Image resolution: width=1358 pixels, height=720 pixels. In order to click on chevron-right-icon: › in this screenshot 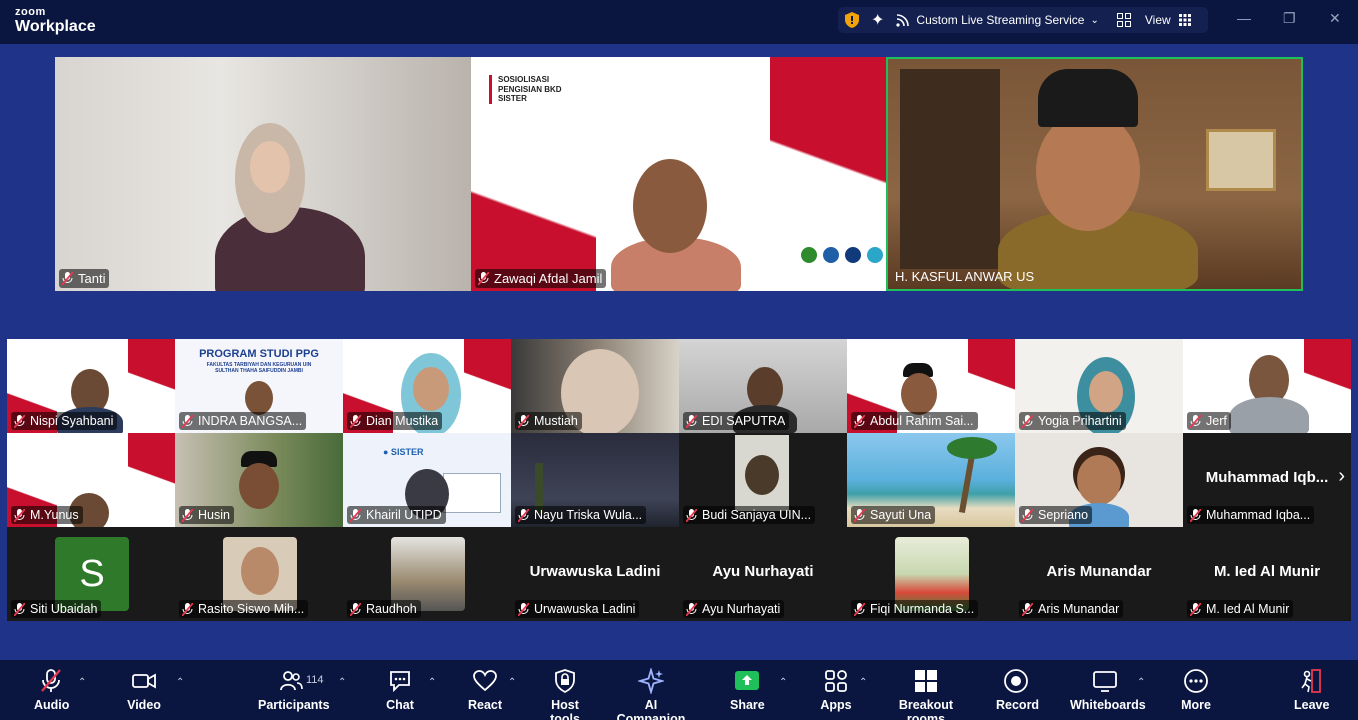, I will do `click(1341, 476)`.